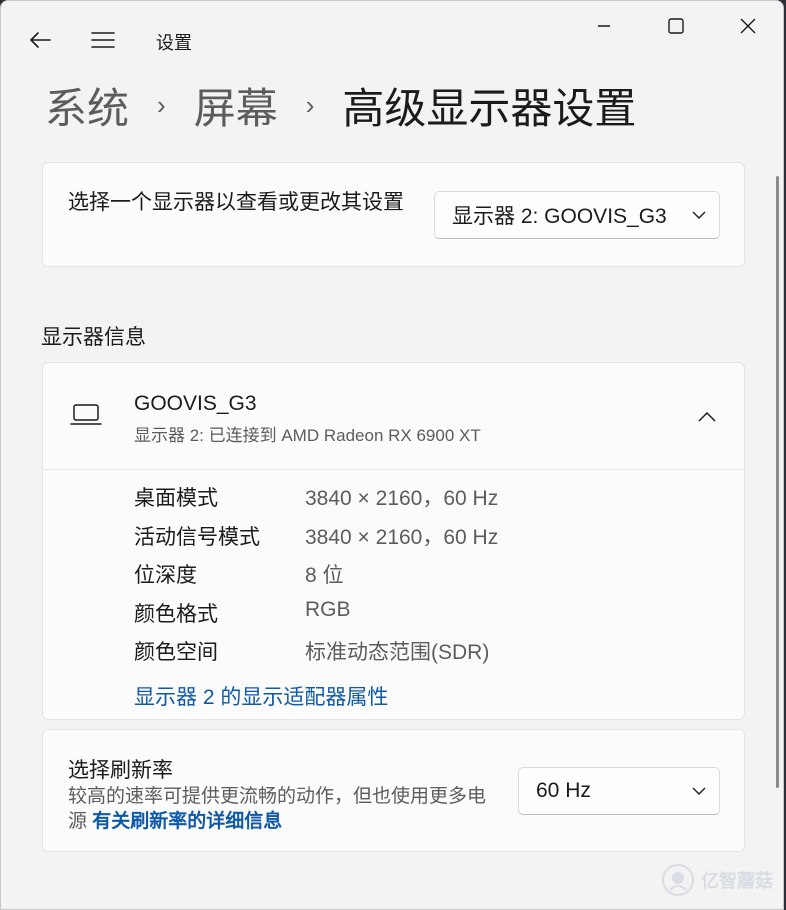 The image size is (786, 910). What do you see at coordinates (678, 880) in the screenshot?
I see `watermark-logo-icon` at bounding box center [678, 880].